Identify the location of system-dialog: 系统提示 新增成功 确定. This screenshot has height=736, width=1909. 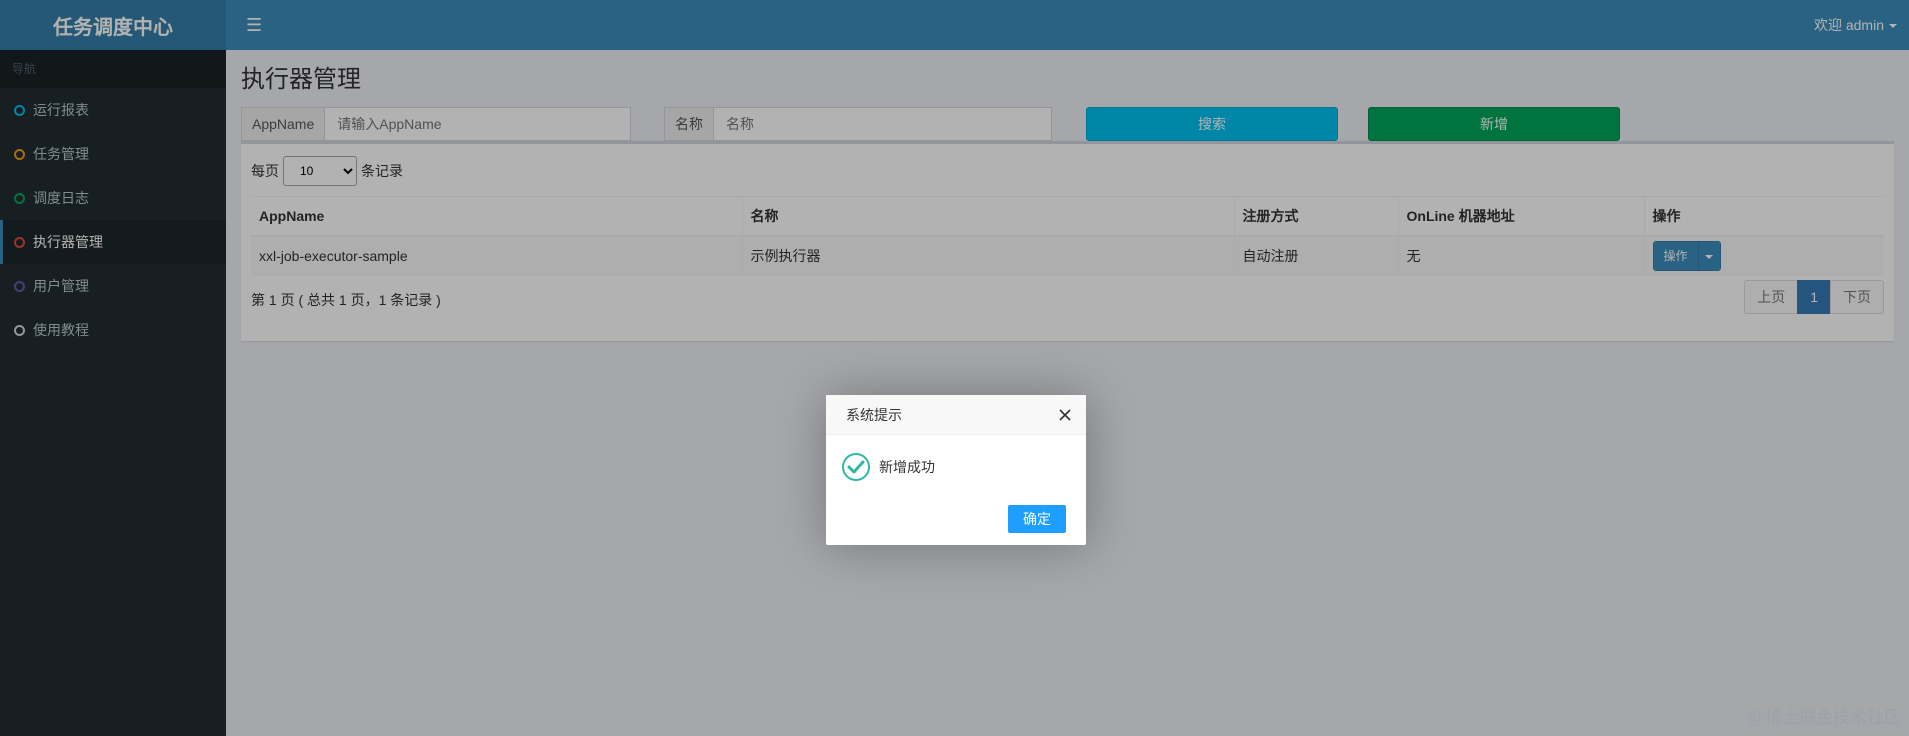
(956, 470).